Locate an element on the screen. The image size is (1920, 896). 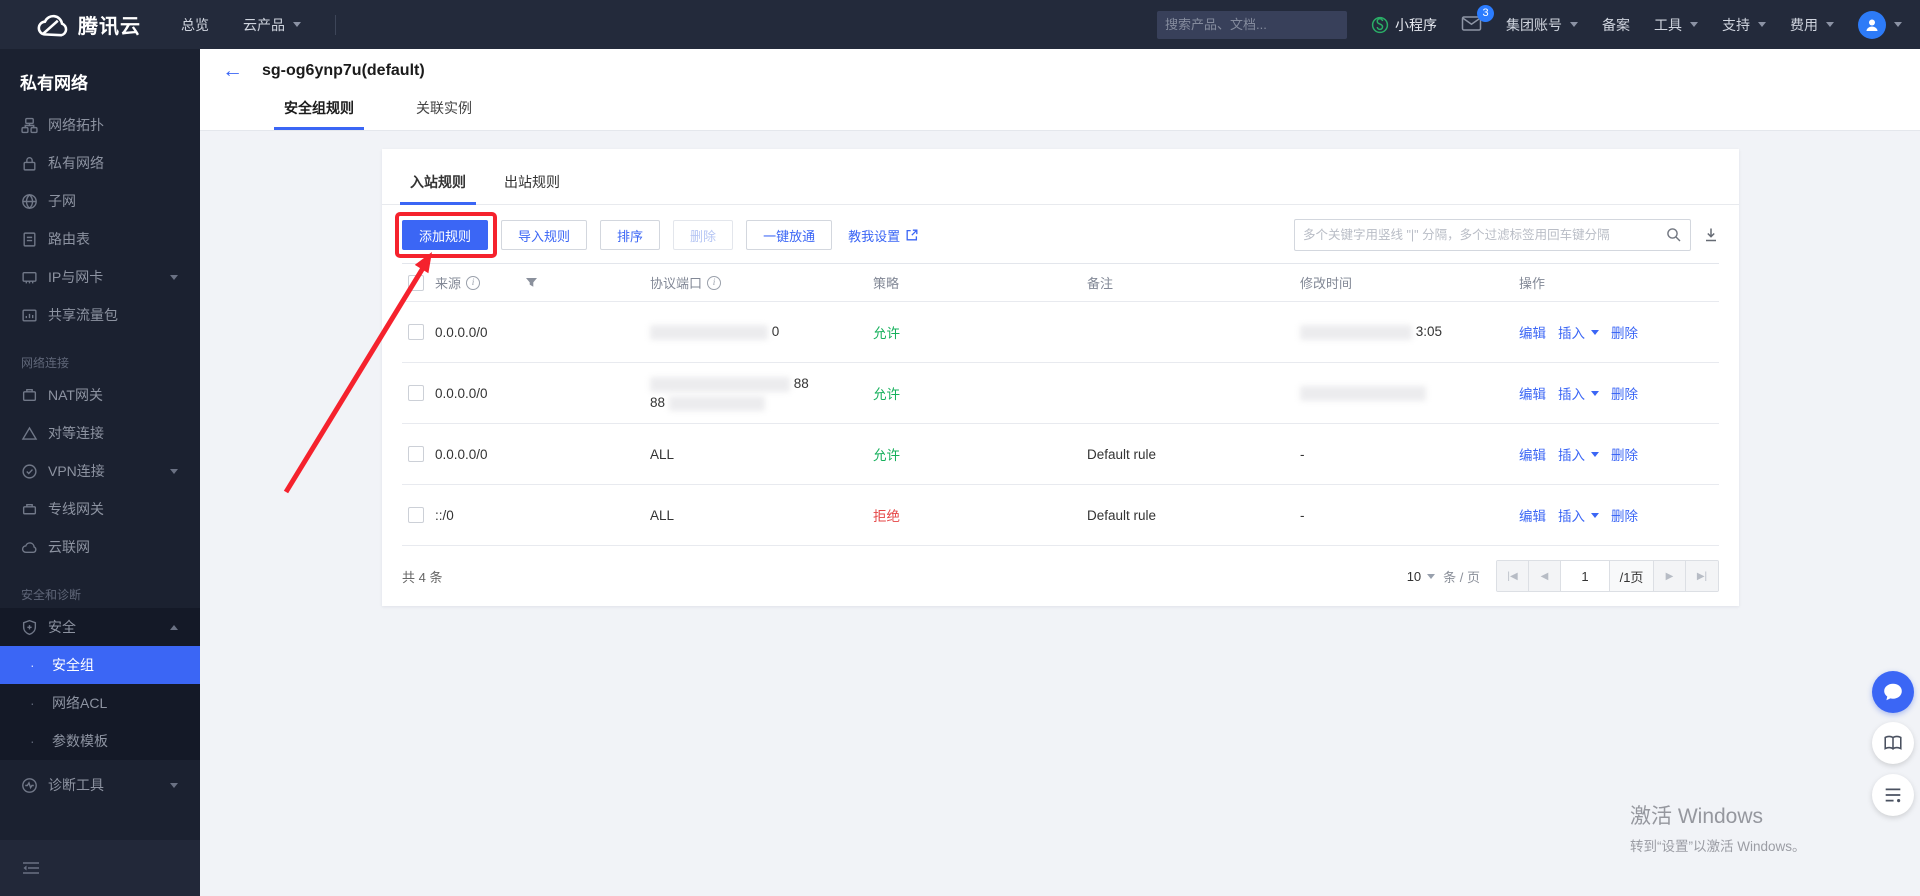
cell-note: Default rule is located at coordinates (1122, 515).